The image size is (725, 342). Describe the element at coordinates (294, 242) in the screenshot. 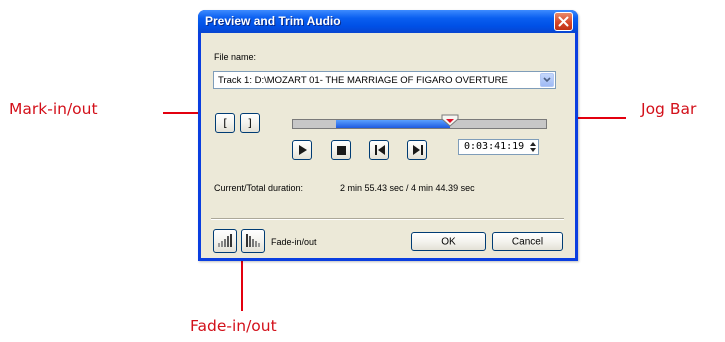

I see `fade-label: Fade-in/out` at that location.